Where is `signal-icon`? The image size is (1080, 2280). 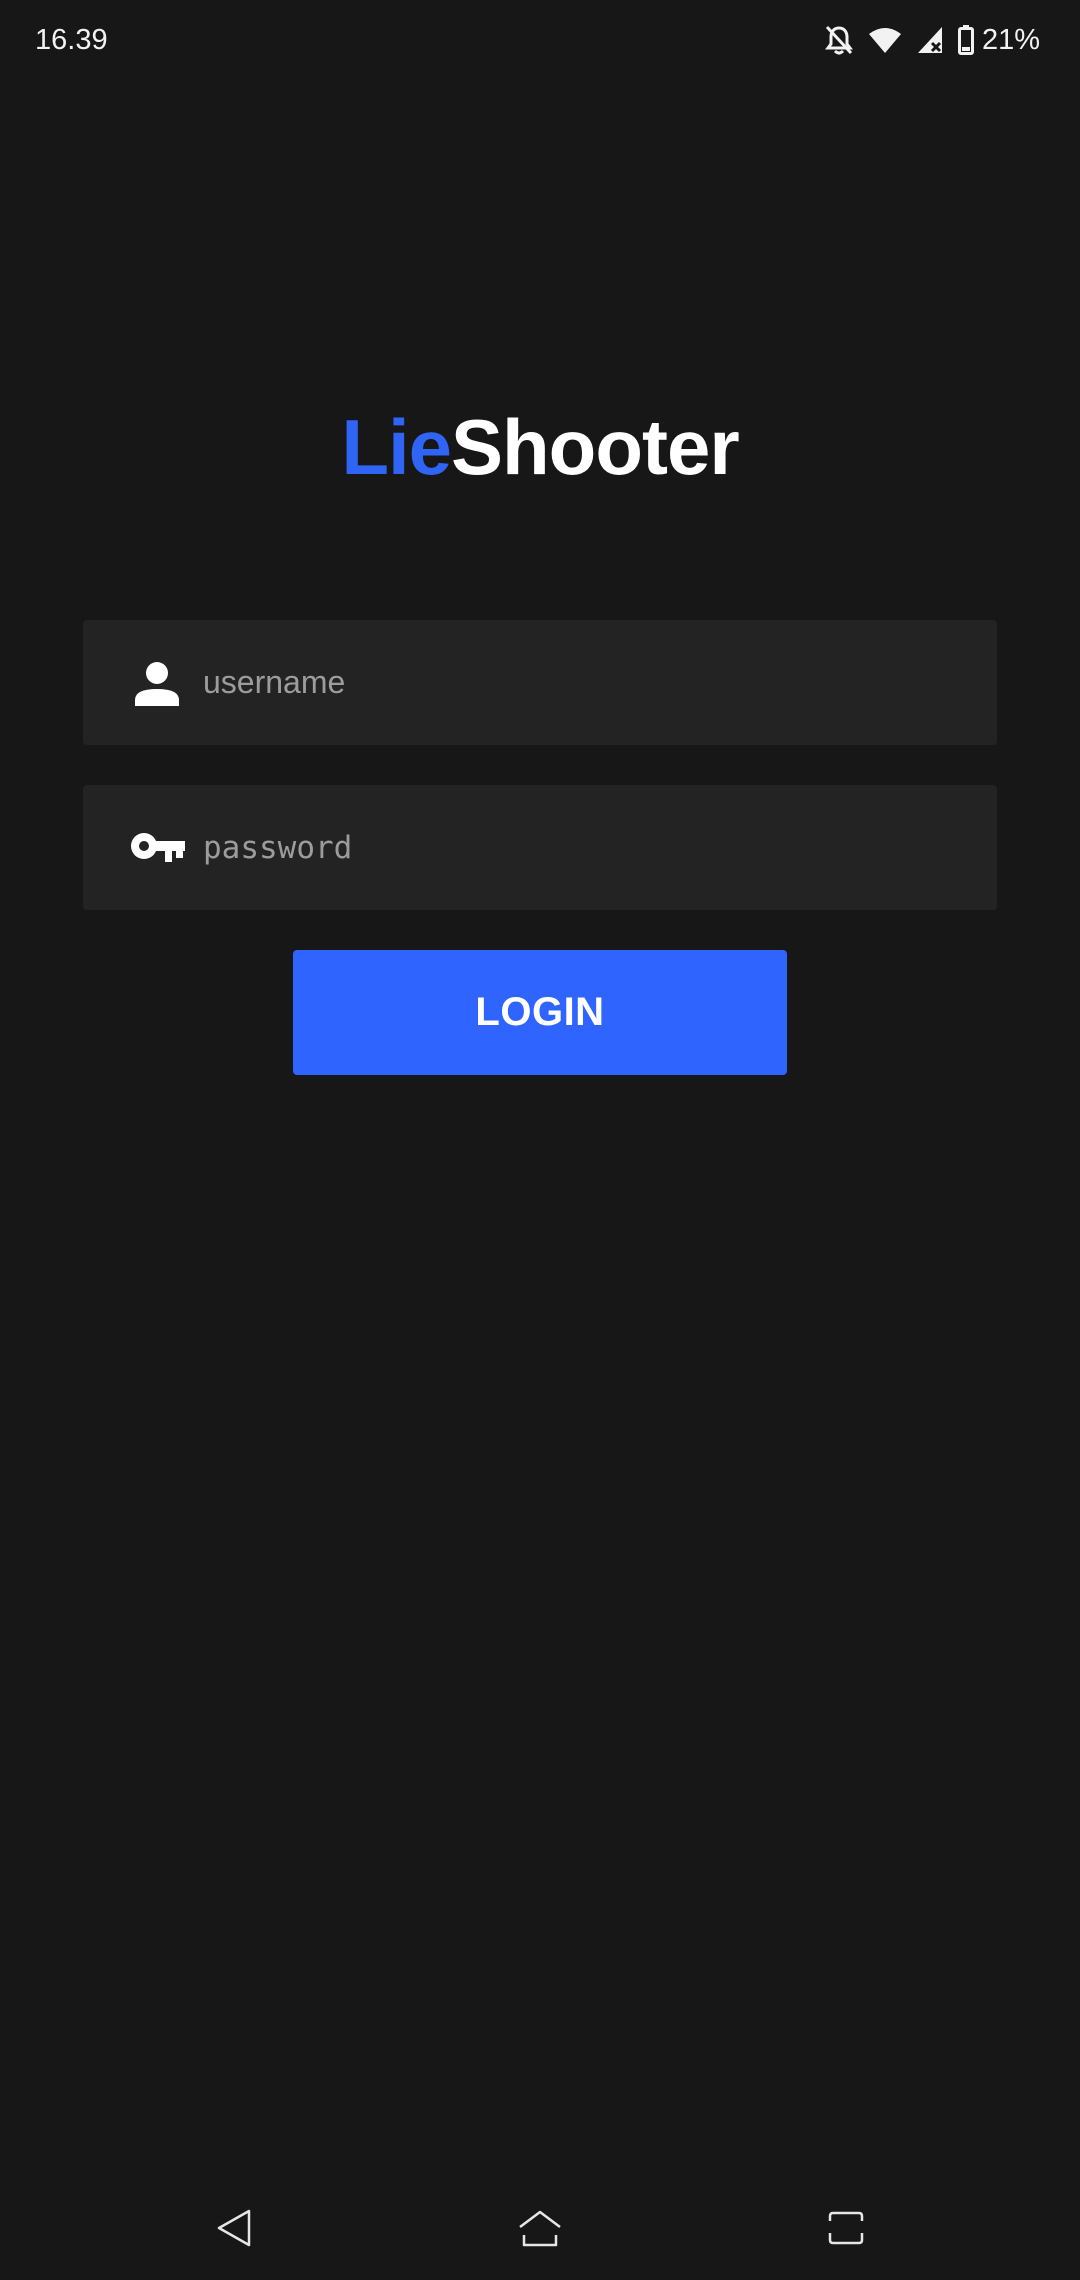 signal-icon is located at coordinates (930, 40).